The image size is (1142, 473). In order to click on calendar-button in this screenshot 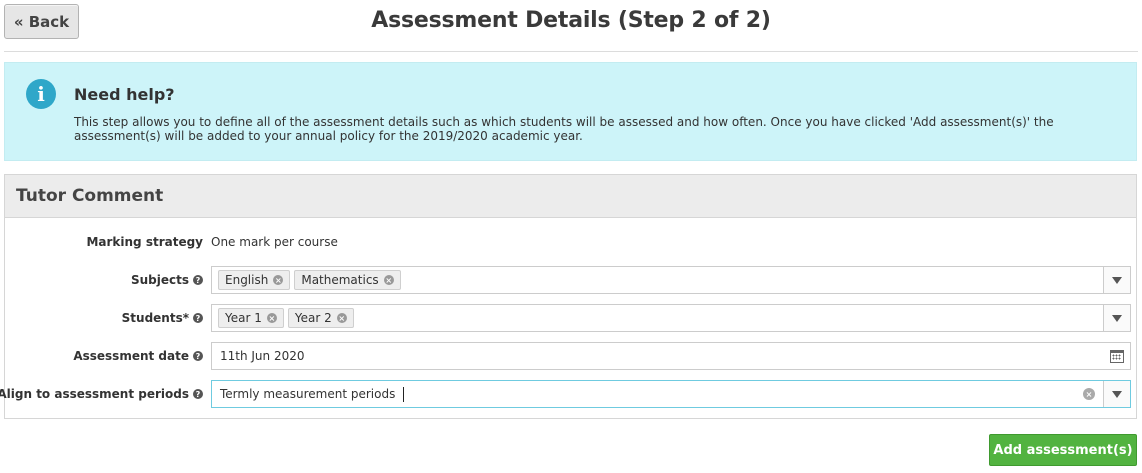, I will do `click(1116, 356)`.